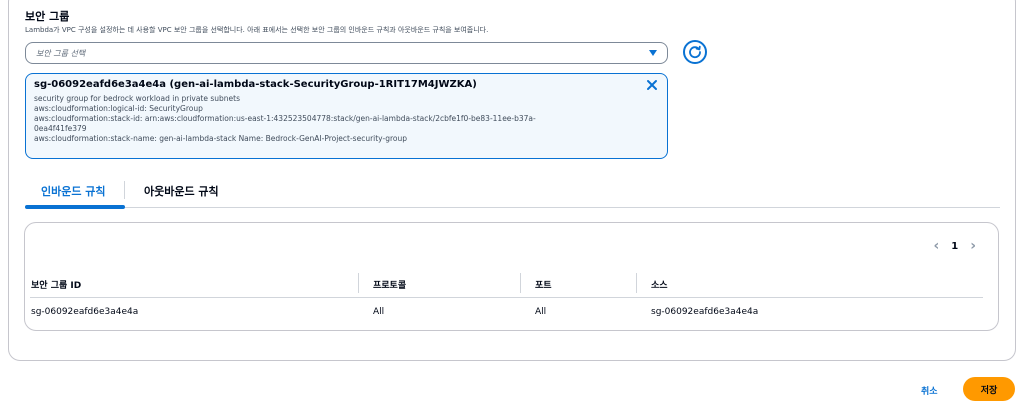 The image size is (1024, 413). Describe the element at coordinates (390, 286) in the screenshot. I see `column-header-protocol: 프로토콜` at that location.